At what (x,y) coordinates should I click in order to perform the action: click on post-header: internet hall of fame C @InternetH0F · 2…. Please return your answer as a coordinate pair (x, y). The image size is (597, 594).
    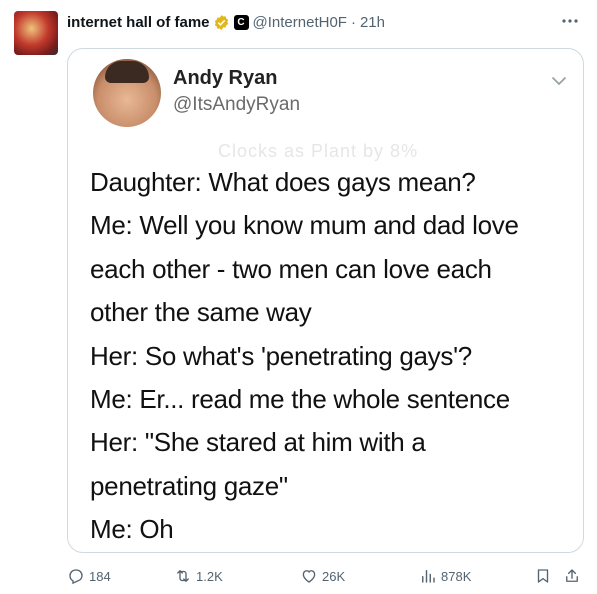
    Looking at the image, I should click on (226, 22).